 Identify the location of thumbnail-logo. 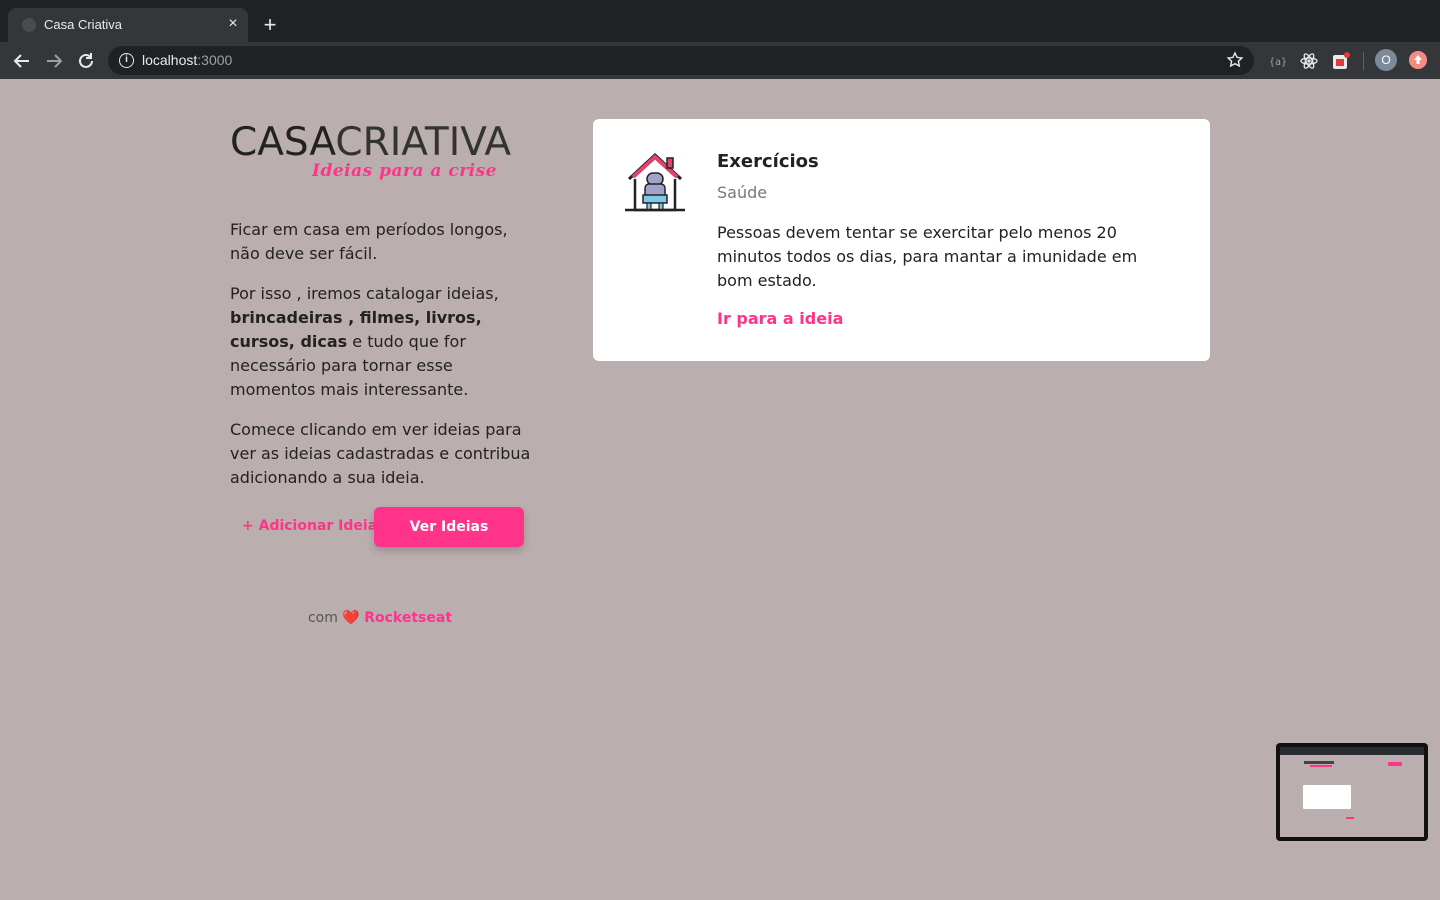
(1319, 762).